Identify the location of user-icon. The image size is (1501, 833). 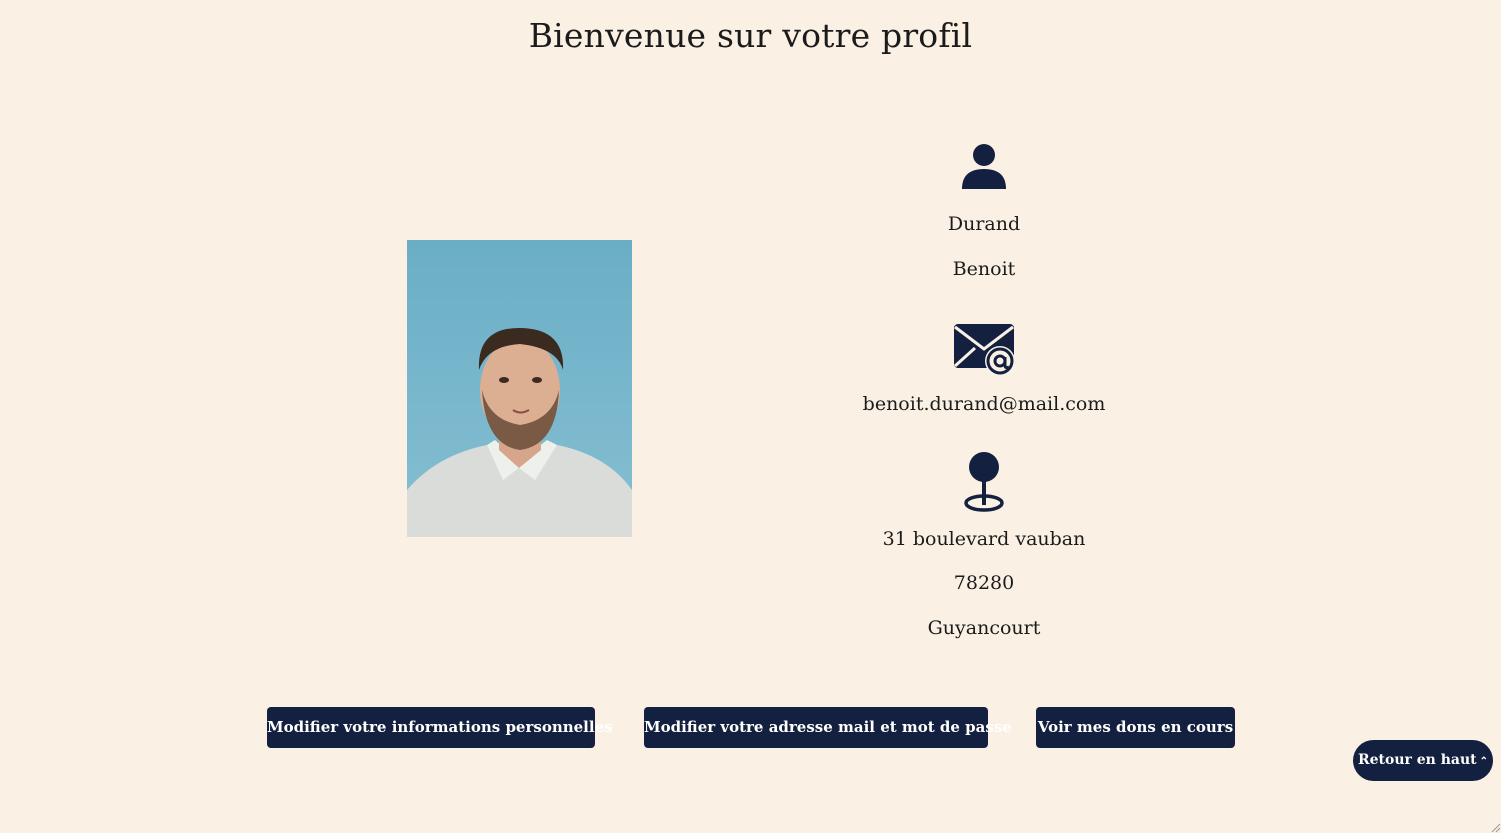
(984, 166).